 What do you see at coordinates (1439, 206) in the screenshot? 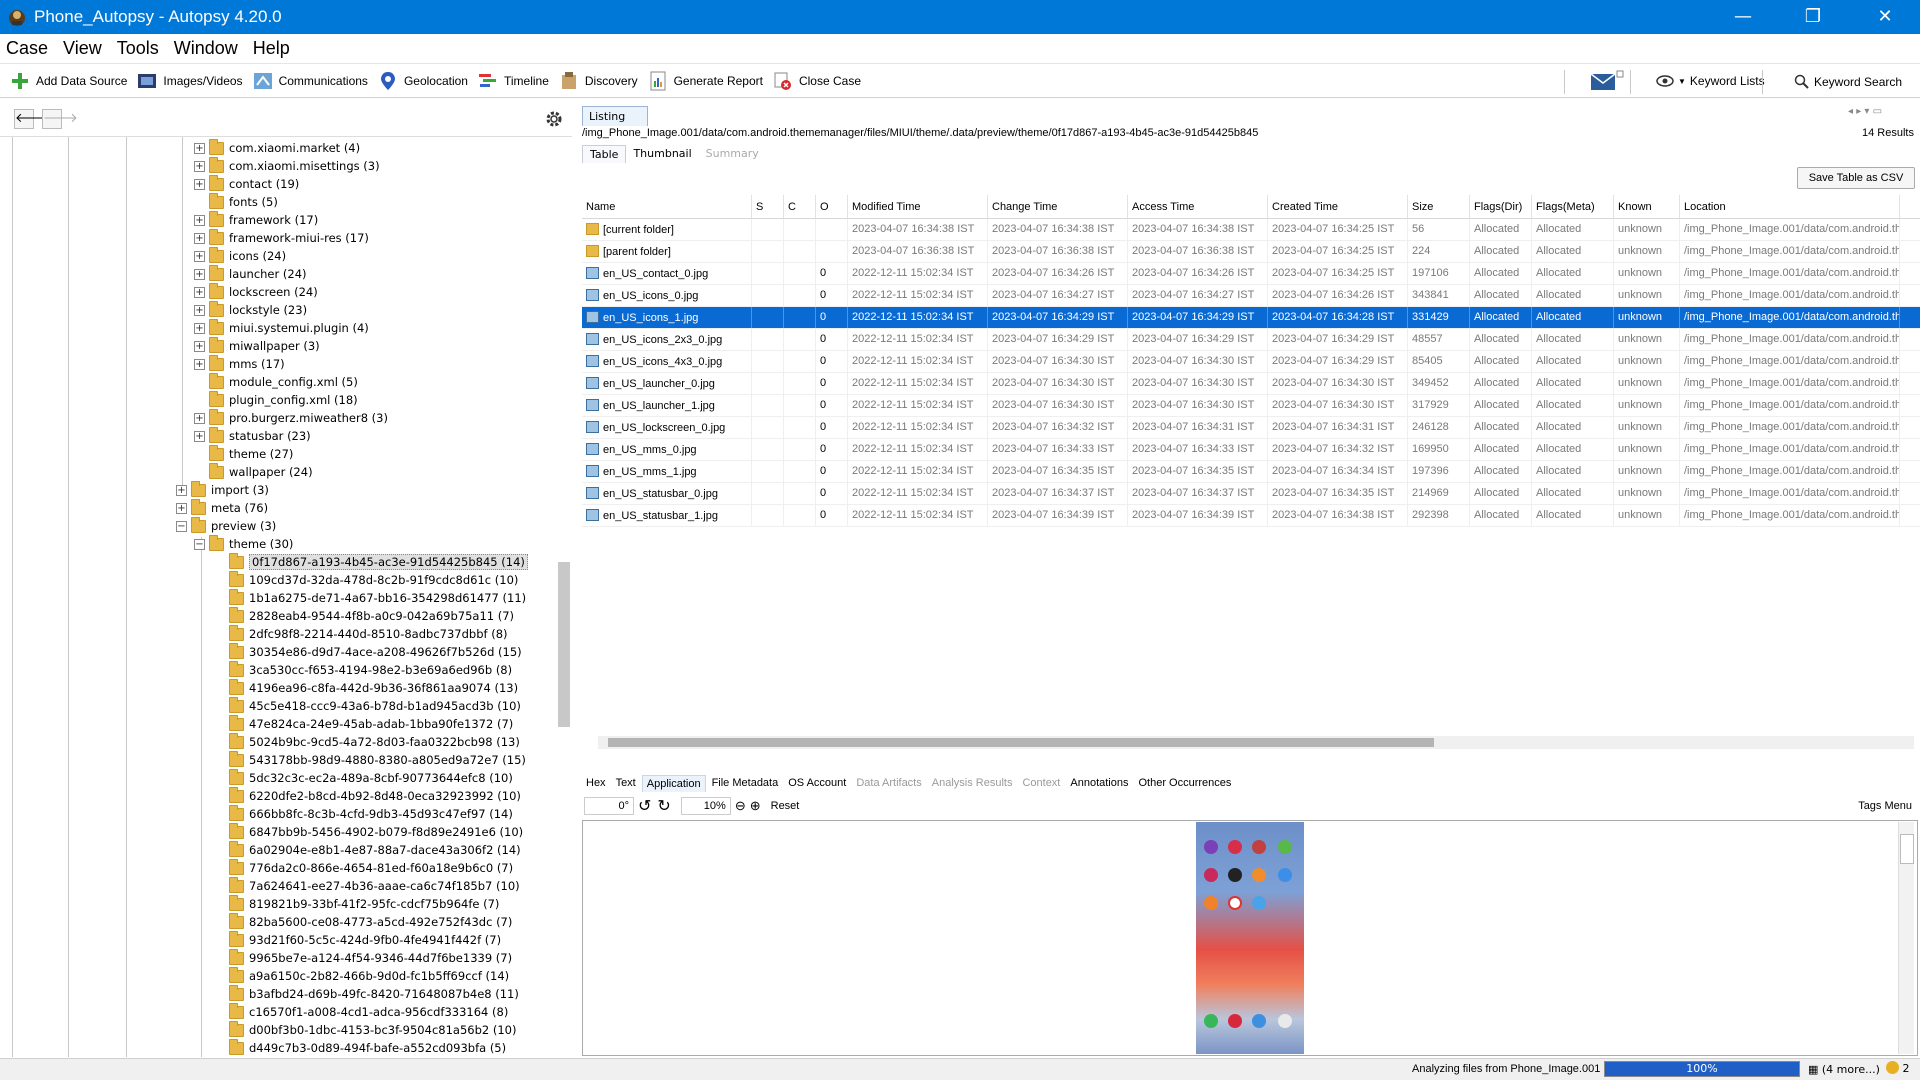
I see `column-header: Size` at bounding box center [1439, 206].